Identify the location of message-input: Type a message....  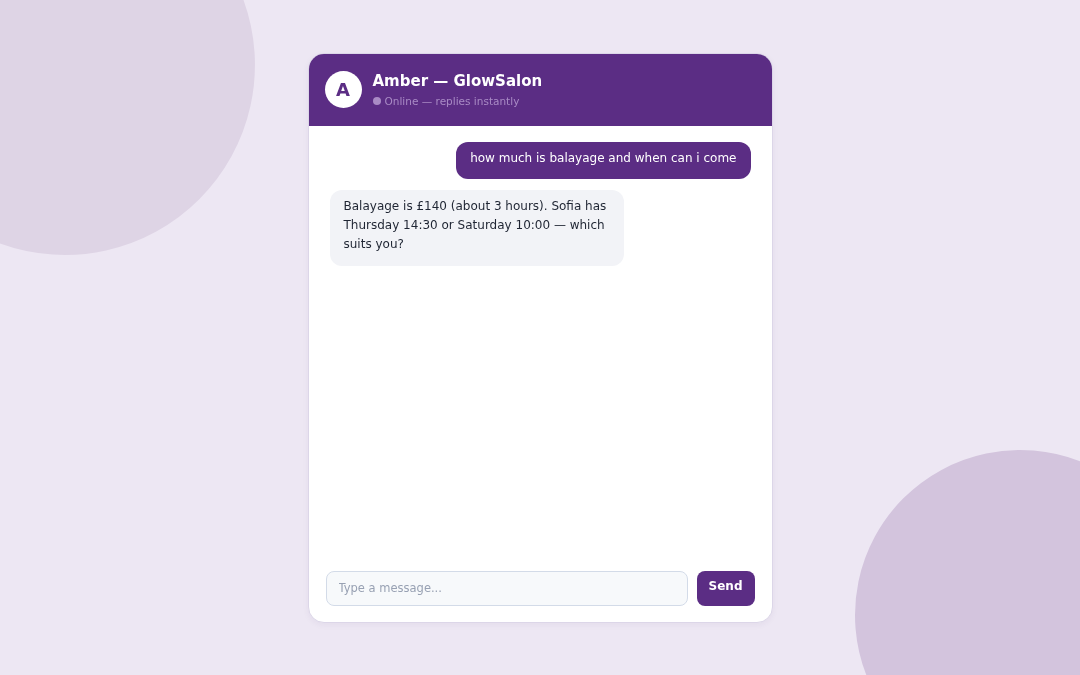
(506, 588).